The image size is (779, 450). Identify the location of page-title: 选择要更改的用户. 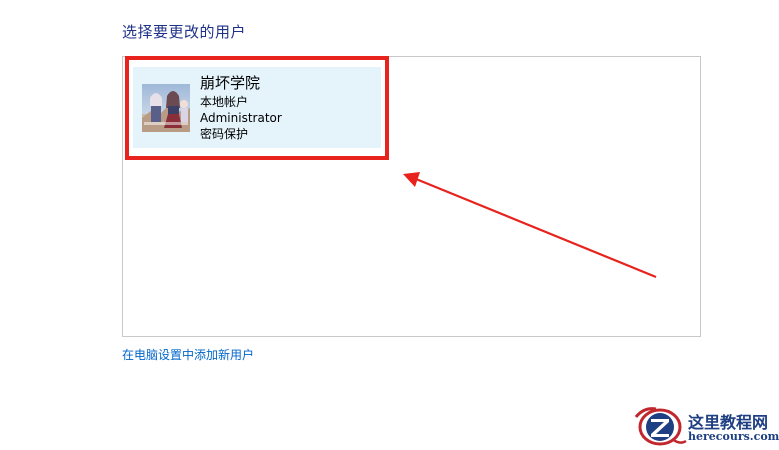
(184, 32).